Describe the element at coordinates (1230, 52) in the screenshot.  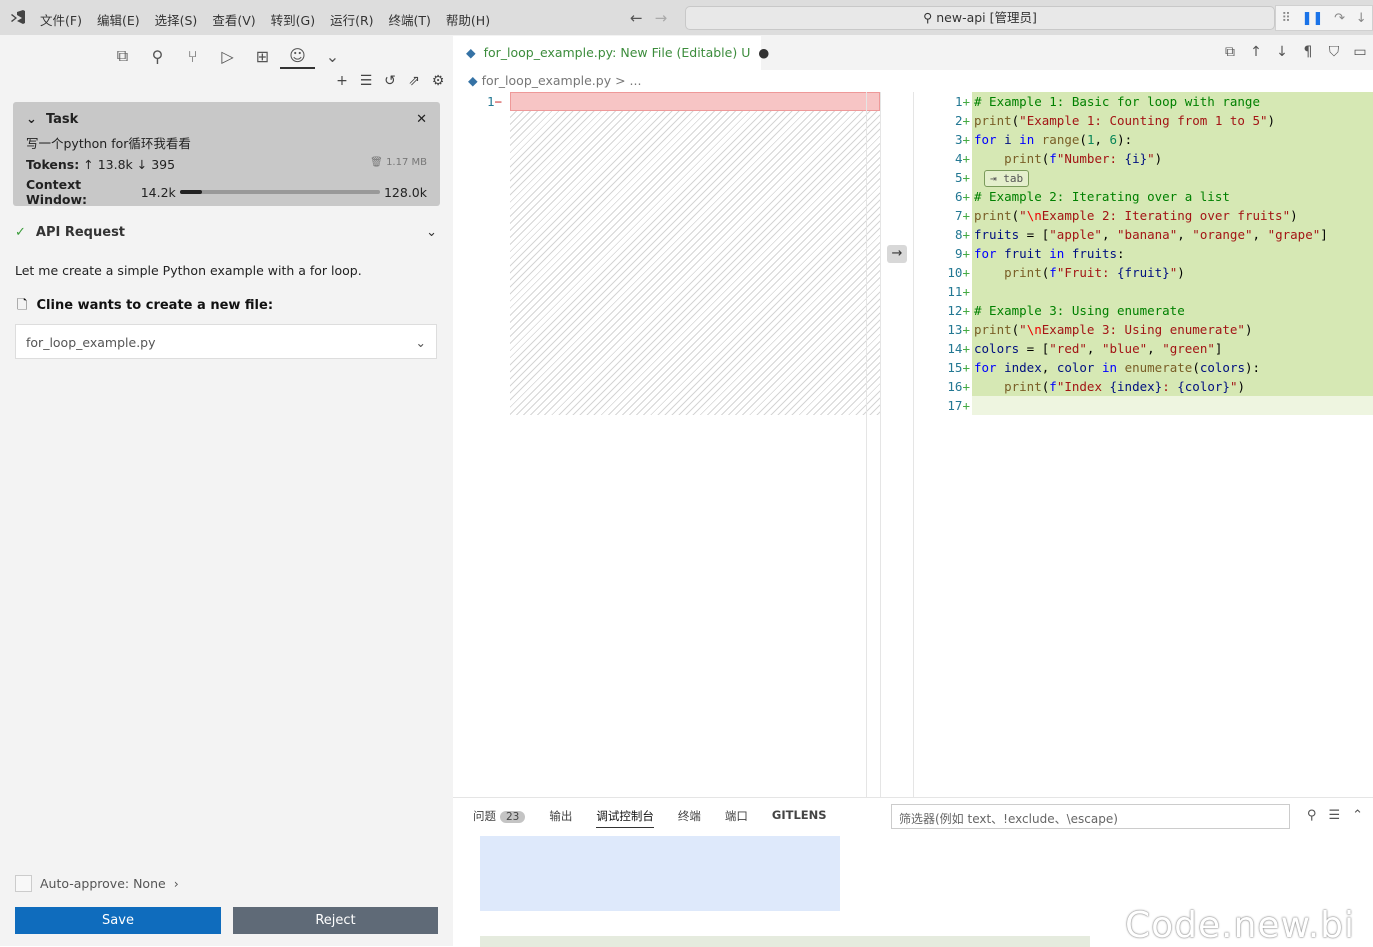
I see `open-file-icon: ⧉` at that location.